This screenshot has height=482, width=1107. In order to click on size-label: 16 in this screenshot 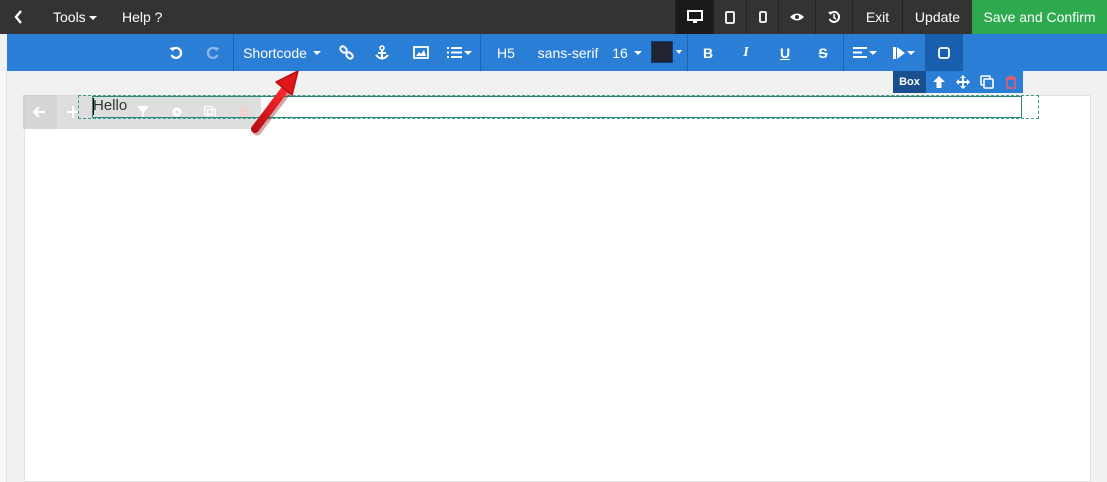, I will do `click(620, 52)`.